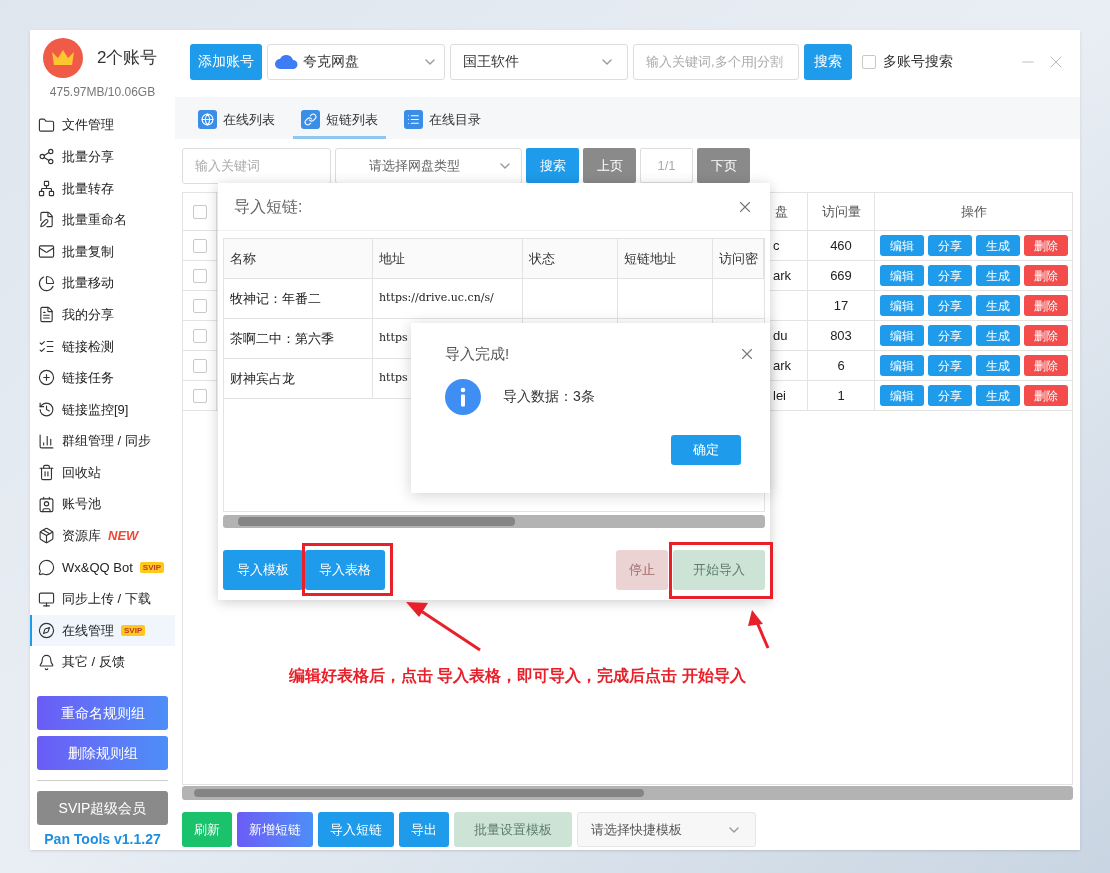 This screenshot has height=873, width=1110. I want to click on tab: 在线目录, so click(442, 121).